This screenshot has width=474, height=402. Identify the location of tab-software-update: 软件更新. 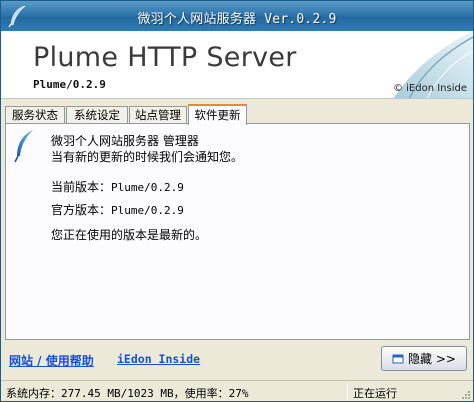
(217, 114).